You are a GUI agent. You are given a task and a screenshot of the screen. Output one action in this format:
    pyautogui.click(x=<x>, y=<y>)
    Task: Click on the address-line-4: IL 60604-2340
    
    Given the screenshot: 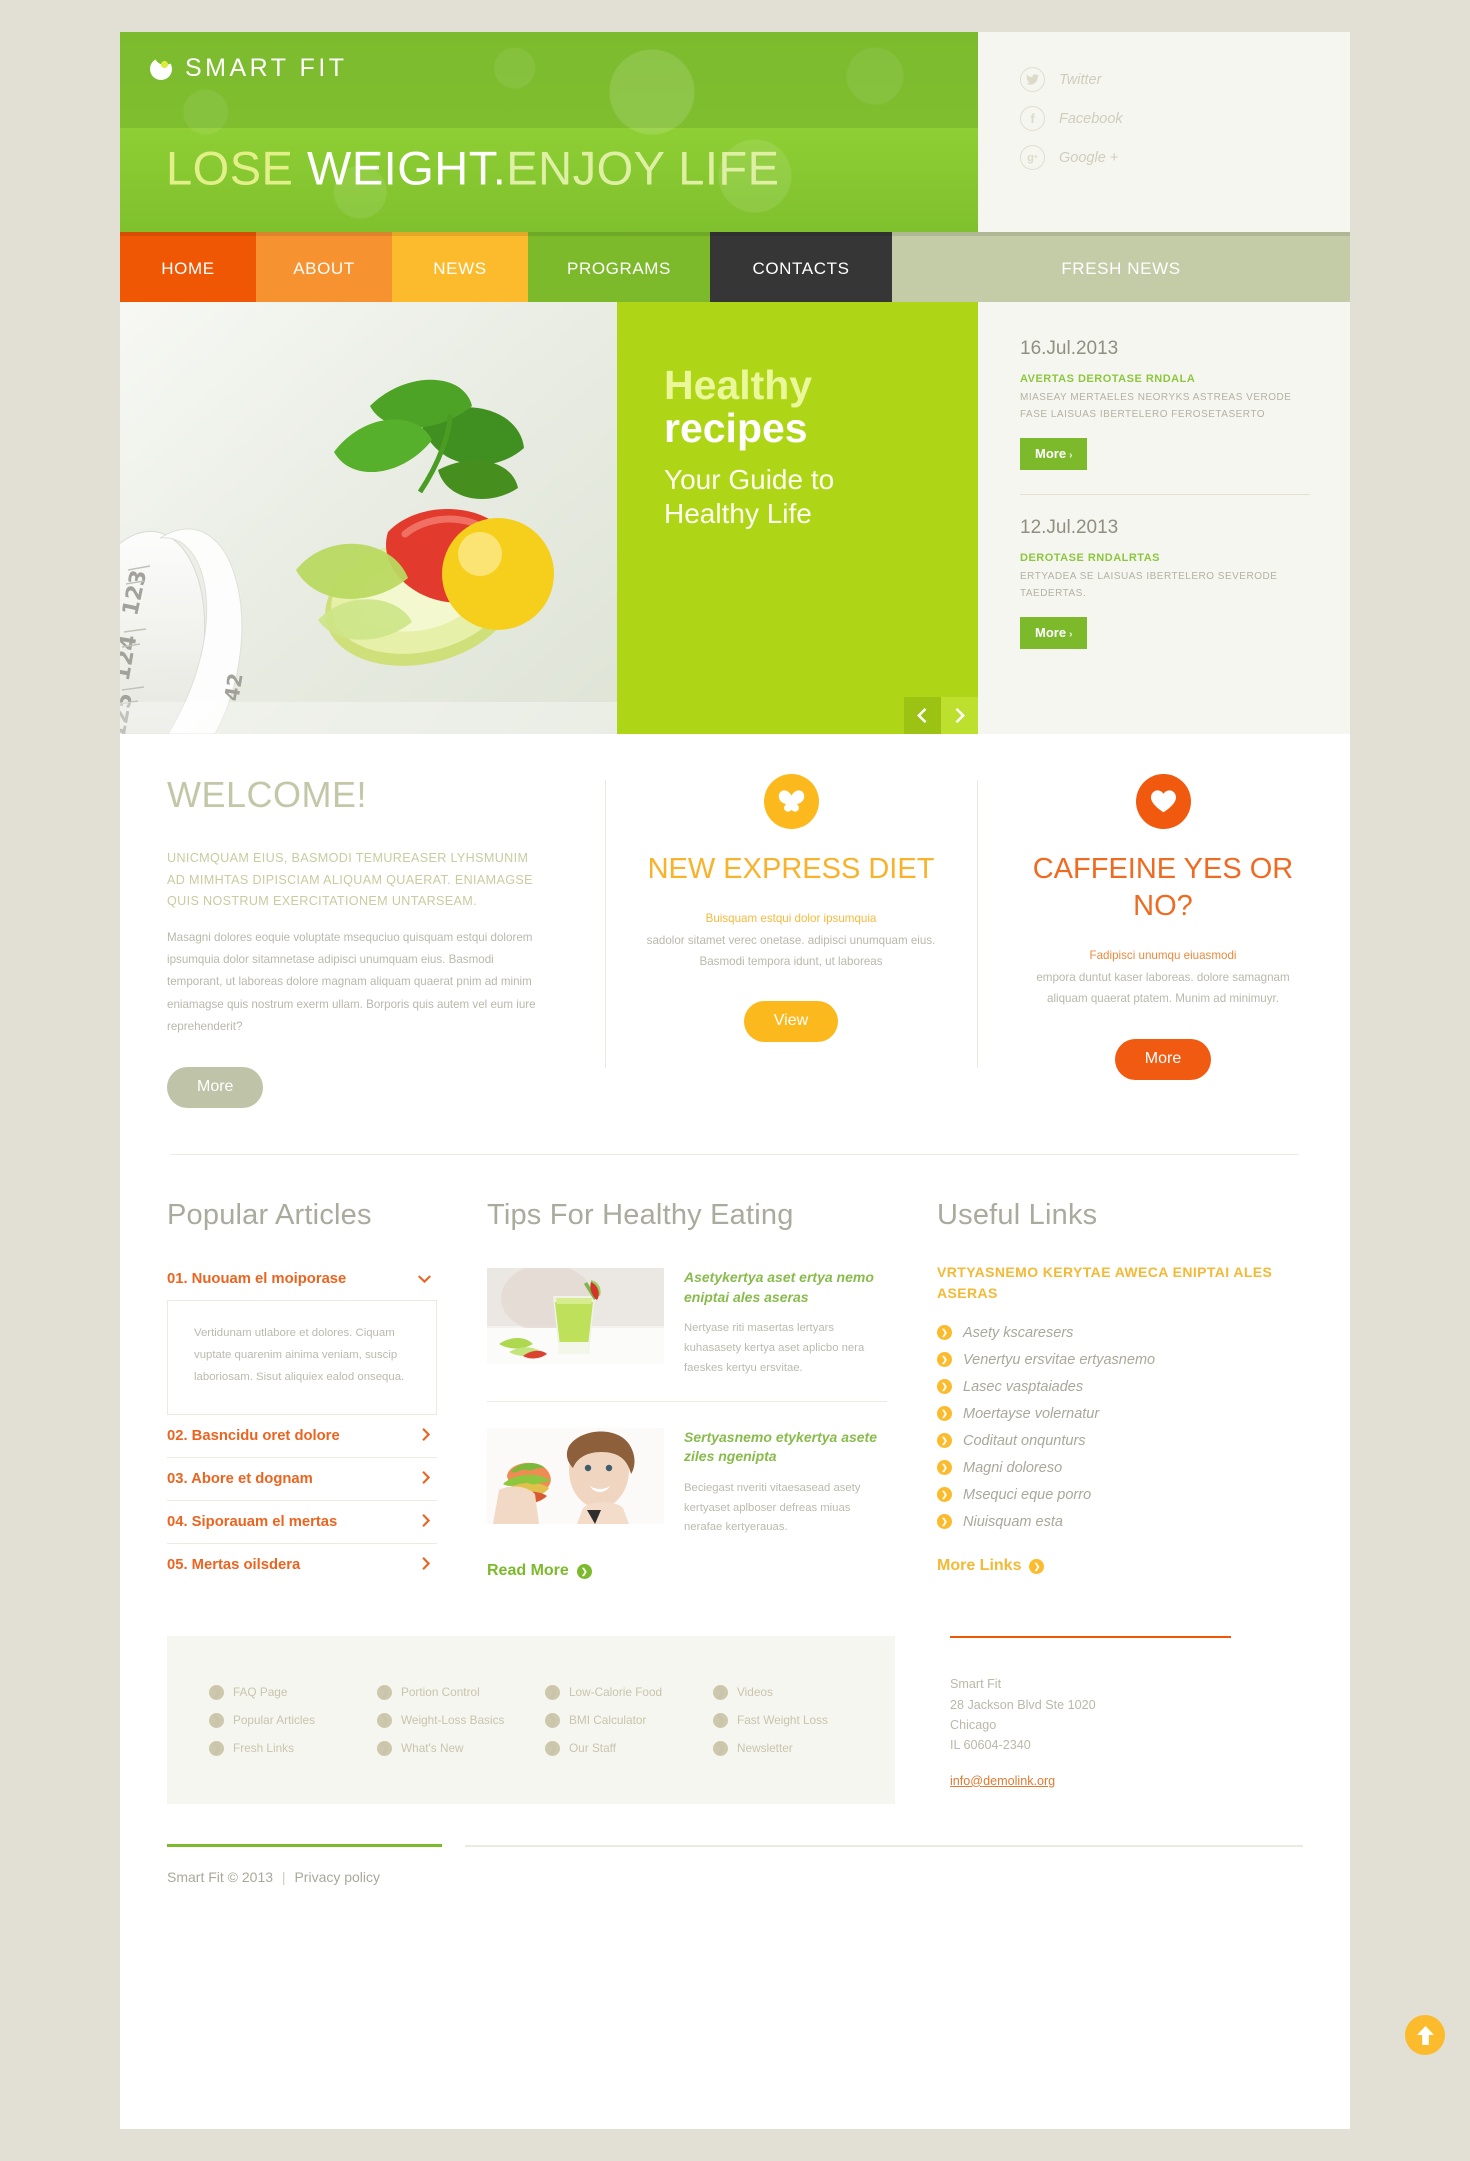 What is the action you would take?
    pyautogui.click(x=990, y=1745)
    